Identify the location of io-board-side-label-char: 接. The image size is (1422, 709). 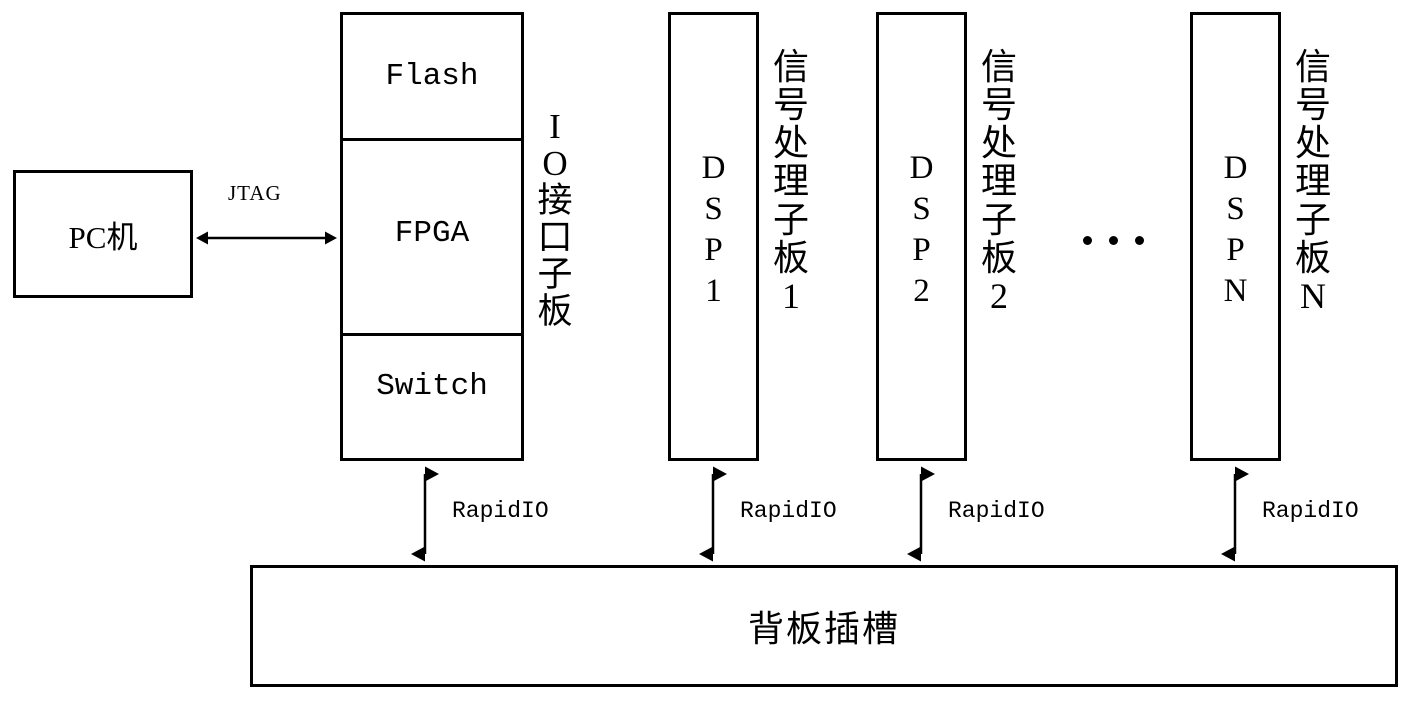
(555, 201).